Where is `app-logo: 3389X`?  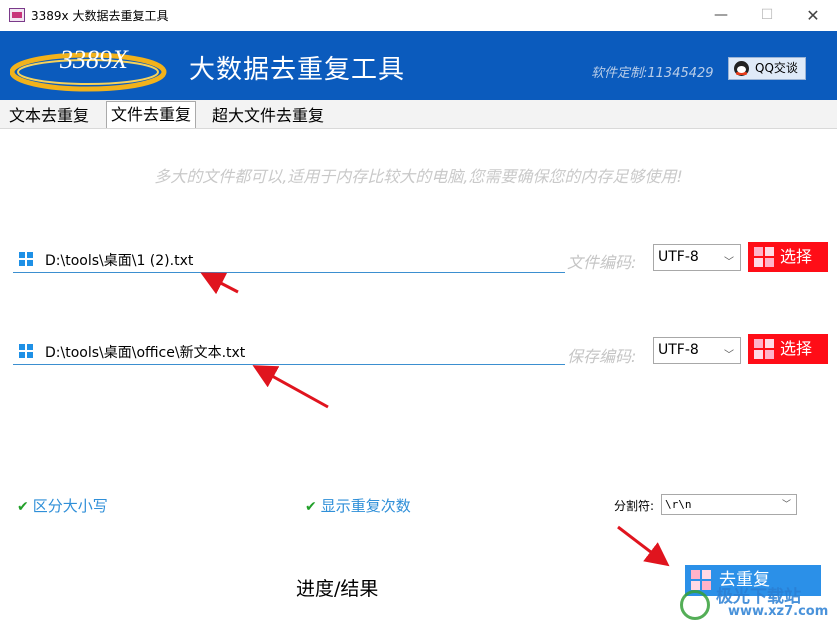
app-logo: 3389X is located at coordinates (88, 68).